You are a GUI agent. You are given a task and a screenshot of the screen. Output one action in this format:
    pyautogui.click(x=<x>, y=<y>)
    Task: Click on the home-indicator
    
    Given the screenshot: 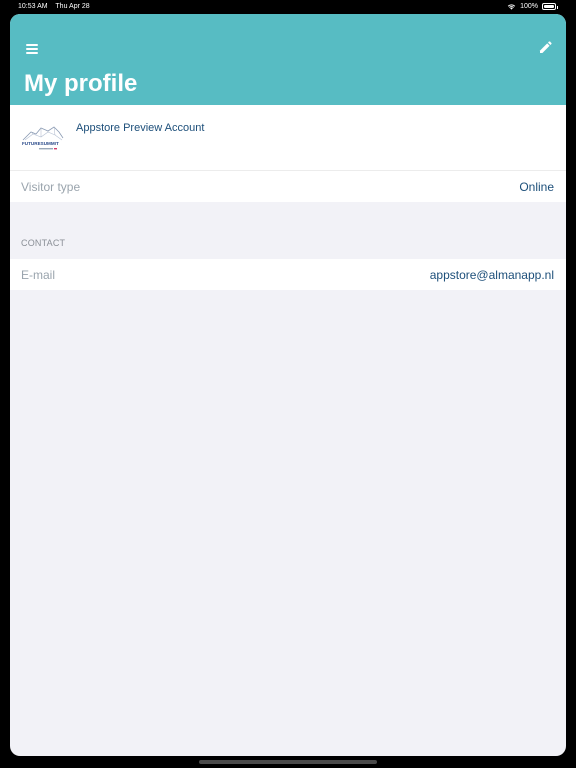 What is the action you would take?
    pyautogui.click(x=288, y=762)
    